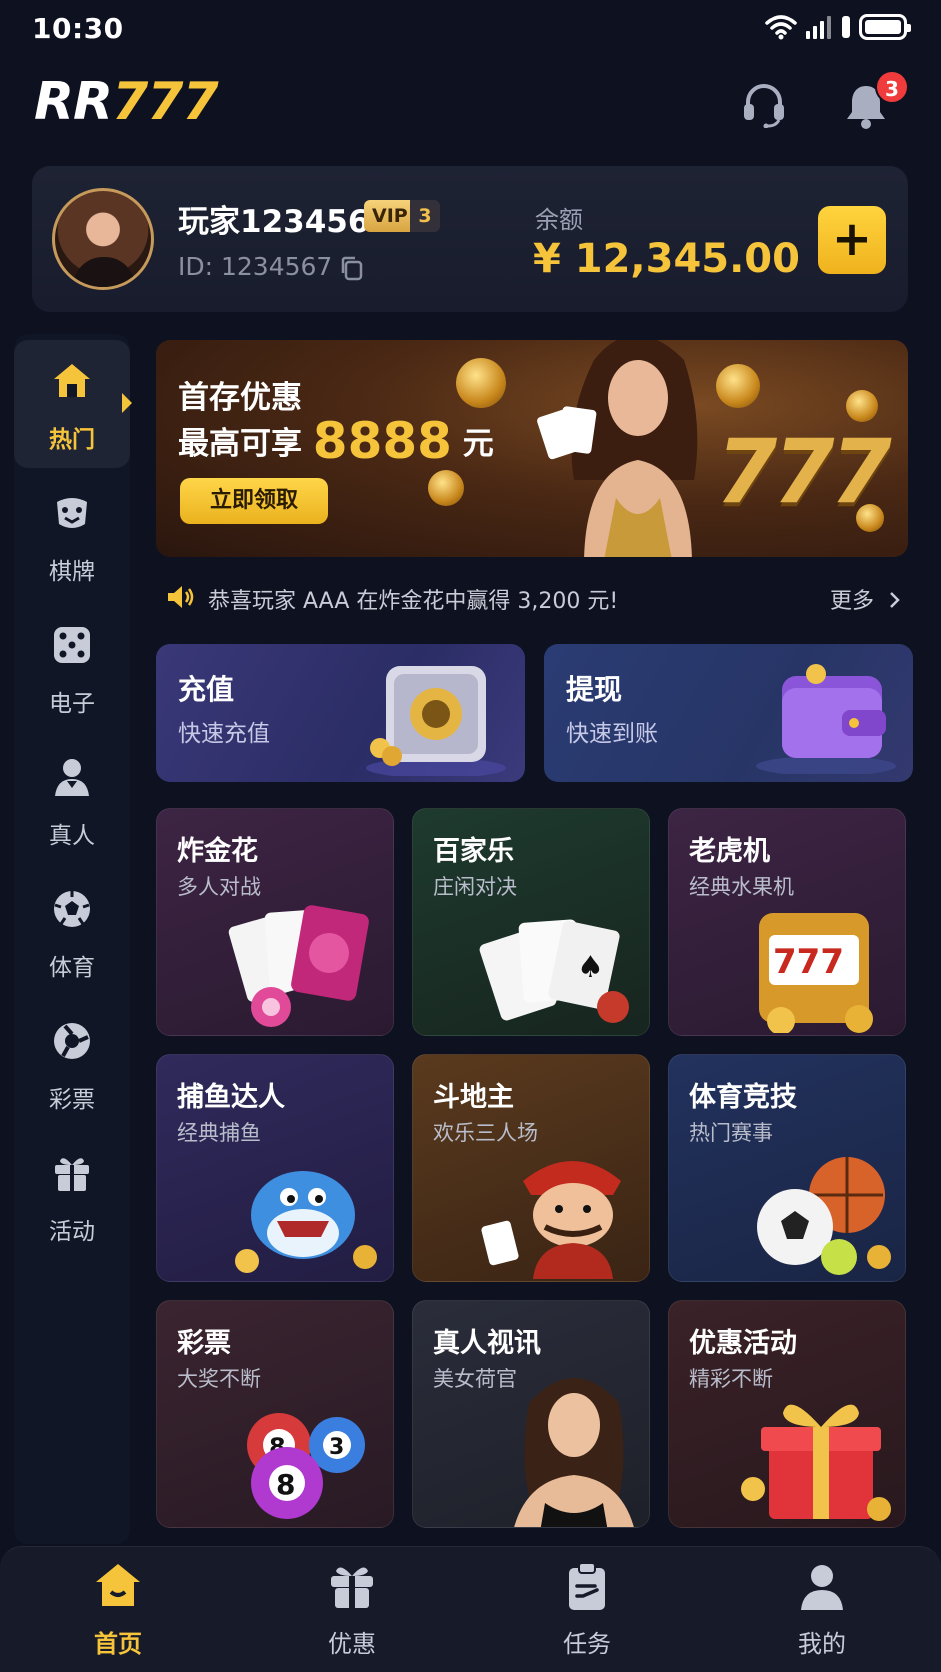  What do you see at coordinates (781, 27) in the screenshot?
I see `wifi-icon` at bounding box center [781, 27].